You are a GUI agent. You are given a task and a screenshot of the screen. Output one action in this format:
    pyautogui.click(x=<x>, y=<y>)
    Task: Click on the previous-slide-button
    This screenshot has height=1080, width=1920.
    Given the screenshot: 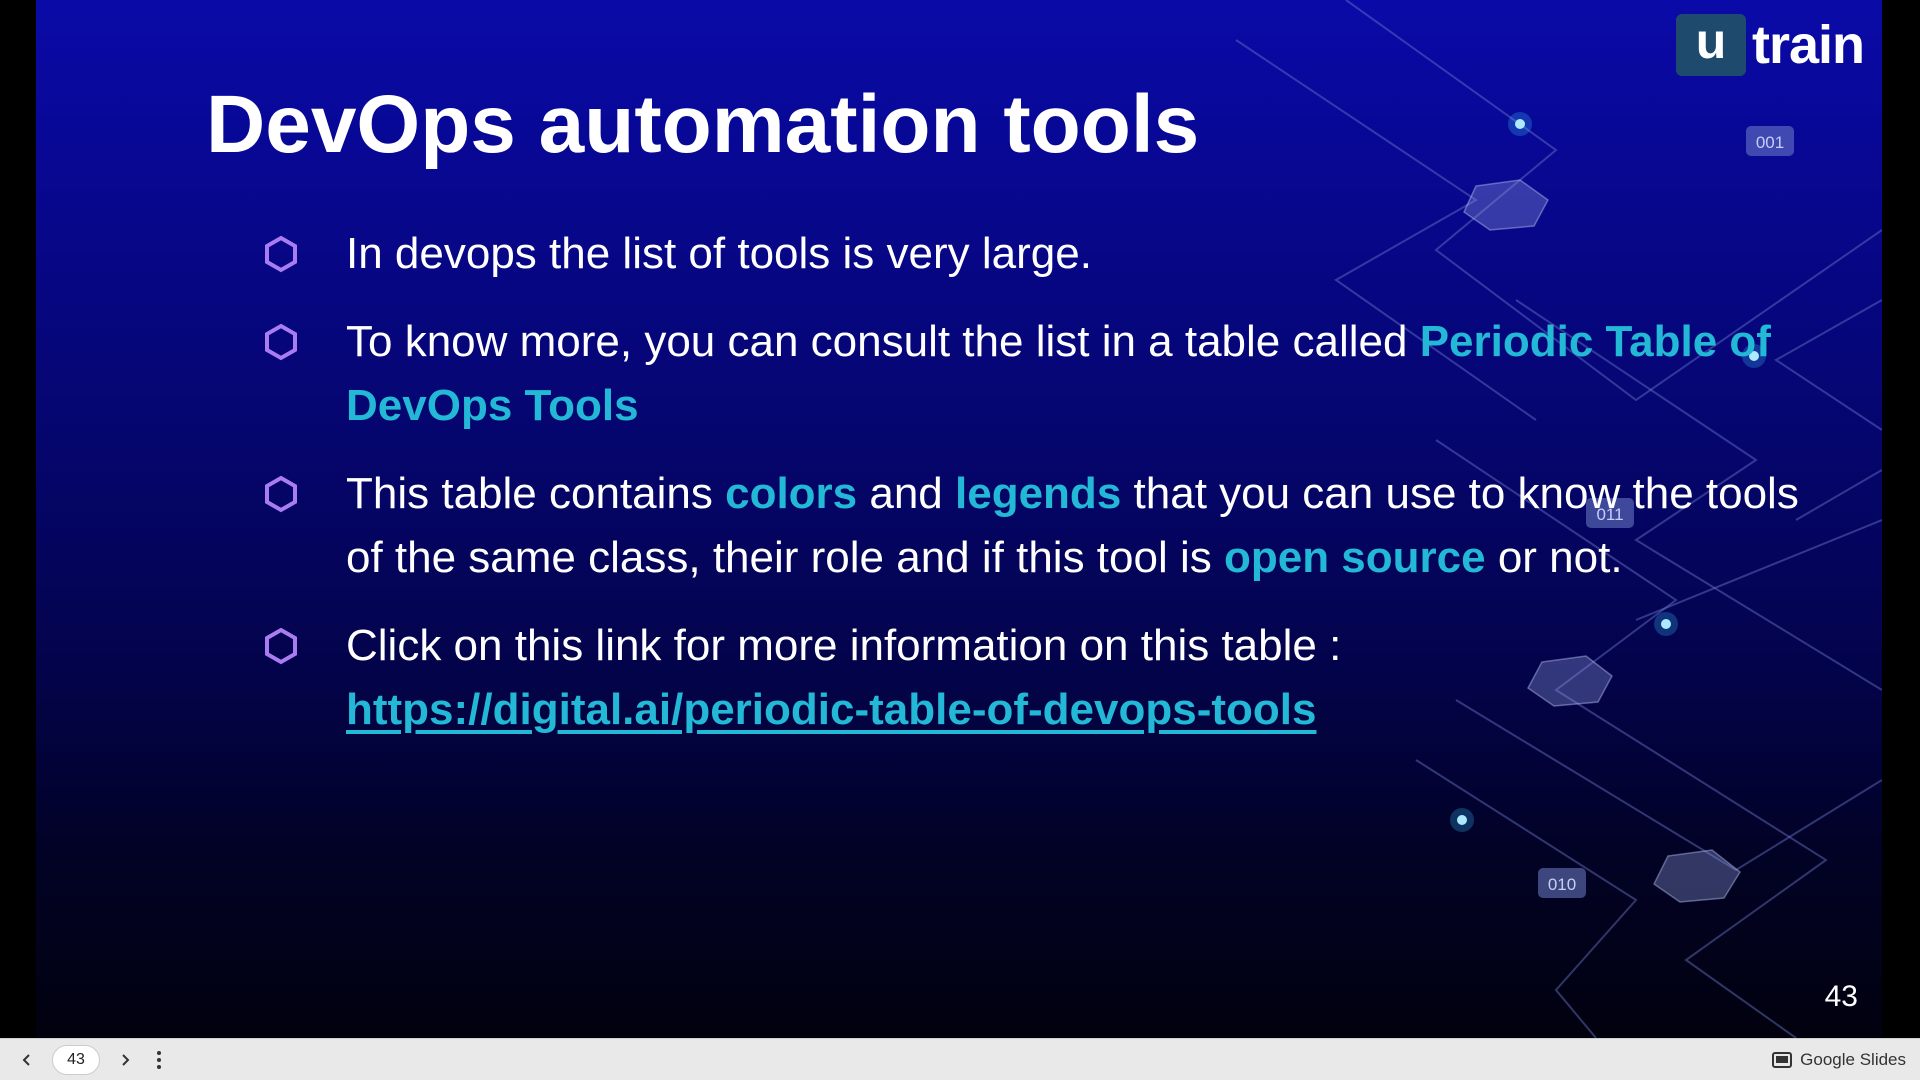 What is the action you would take?
    pyautogui.click(x=27, y=1060)
    